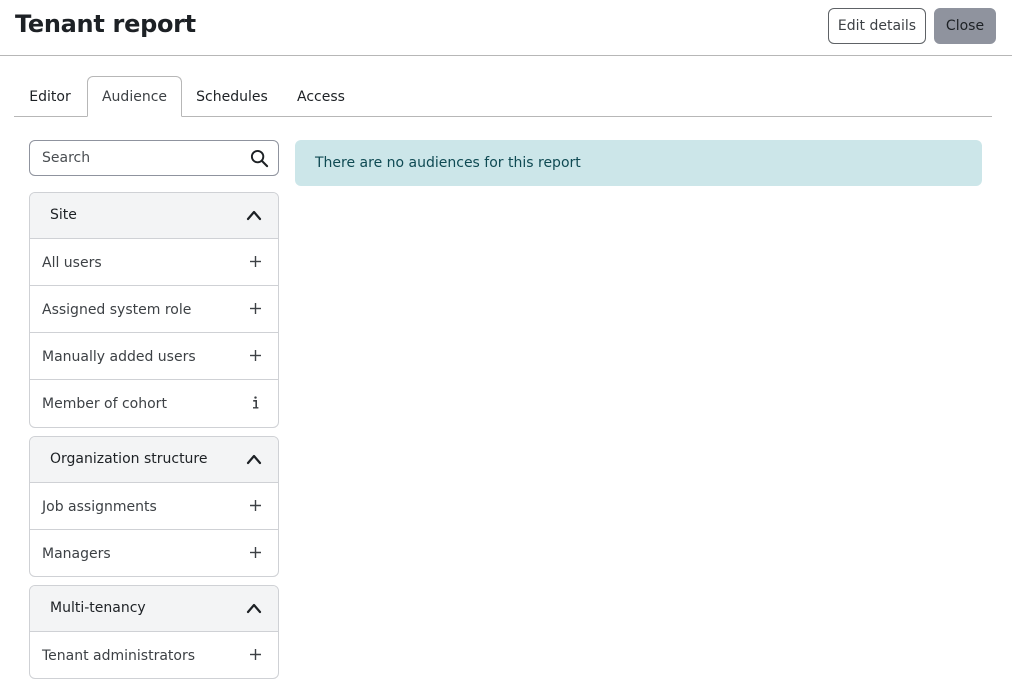 The width and height of the screenshot is (1012, 687). I want to click on page-header: Tenant report Edit details Close, so click(506, 28).